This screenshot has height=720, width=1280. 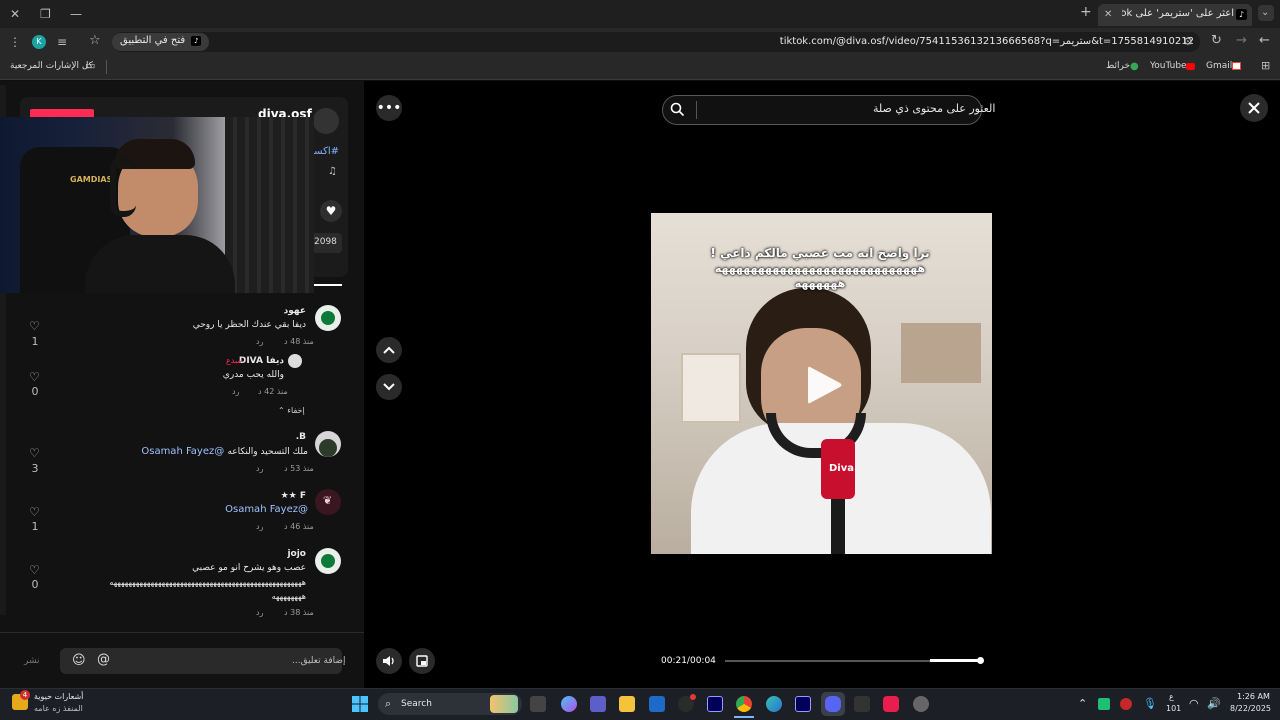 What do you see at coordinates (283, 554) in the screenshot?
I see `comment-5-author: jojo` at bounding box center [283, 554].